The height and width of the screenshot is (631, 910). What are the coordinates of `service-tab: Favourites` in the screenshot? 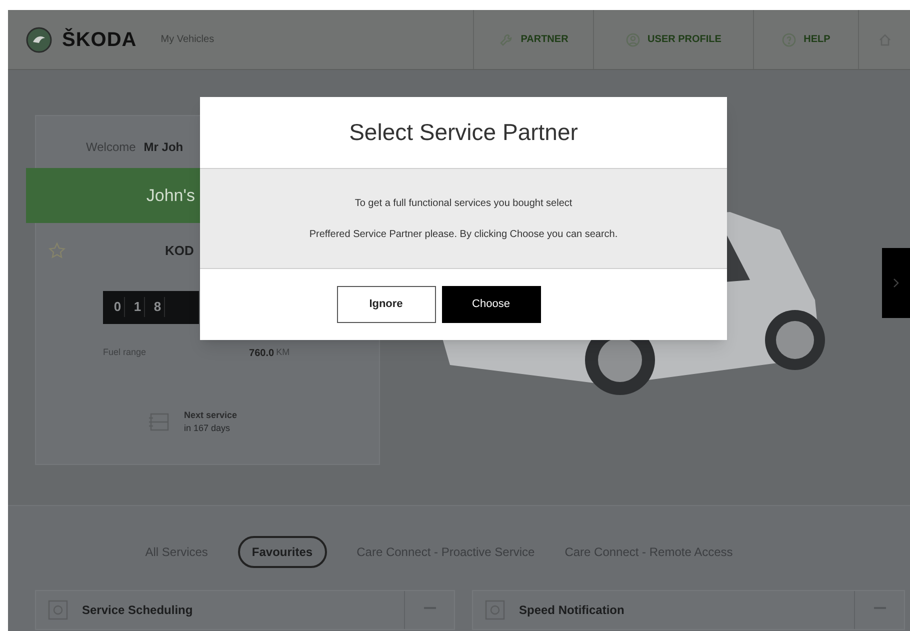 It's located at (282, 552).